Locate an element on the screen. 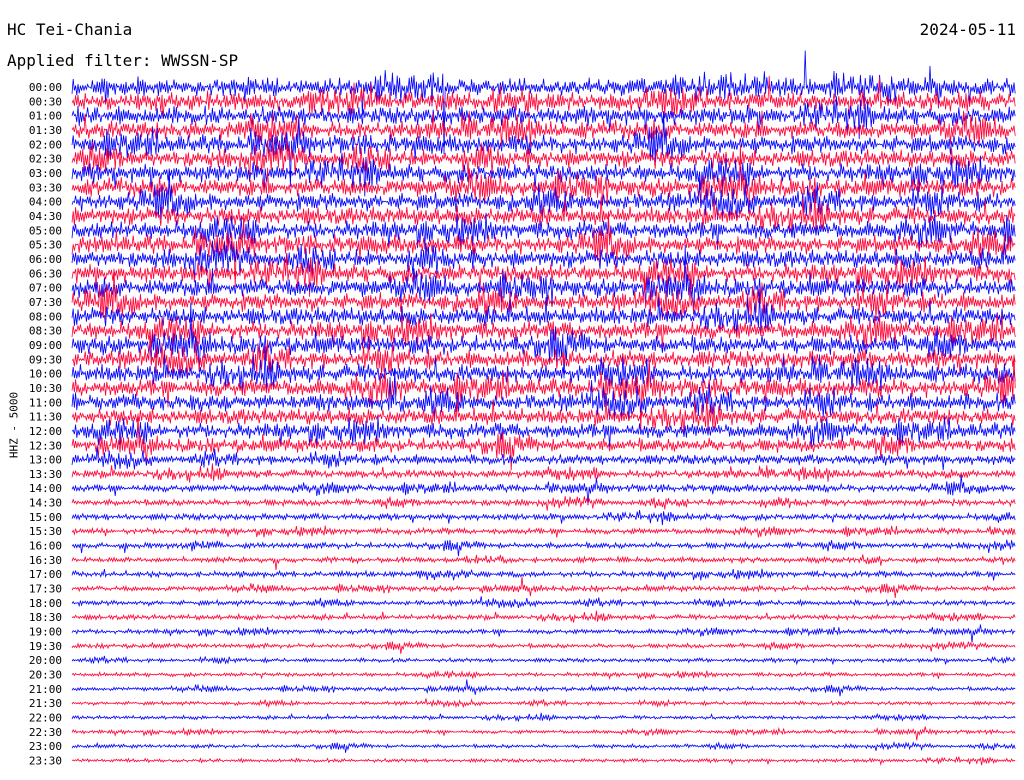  time-tick-label: 12:30 is located at coordinates (45, 445).